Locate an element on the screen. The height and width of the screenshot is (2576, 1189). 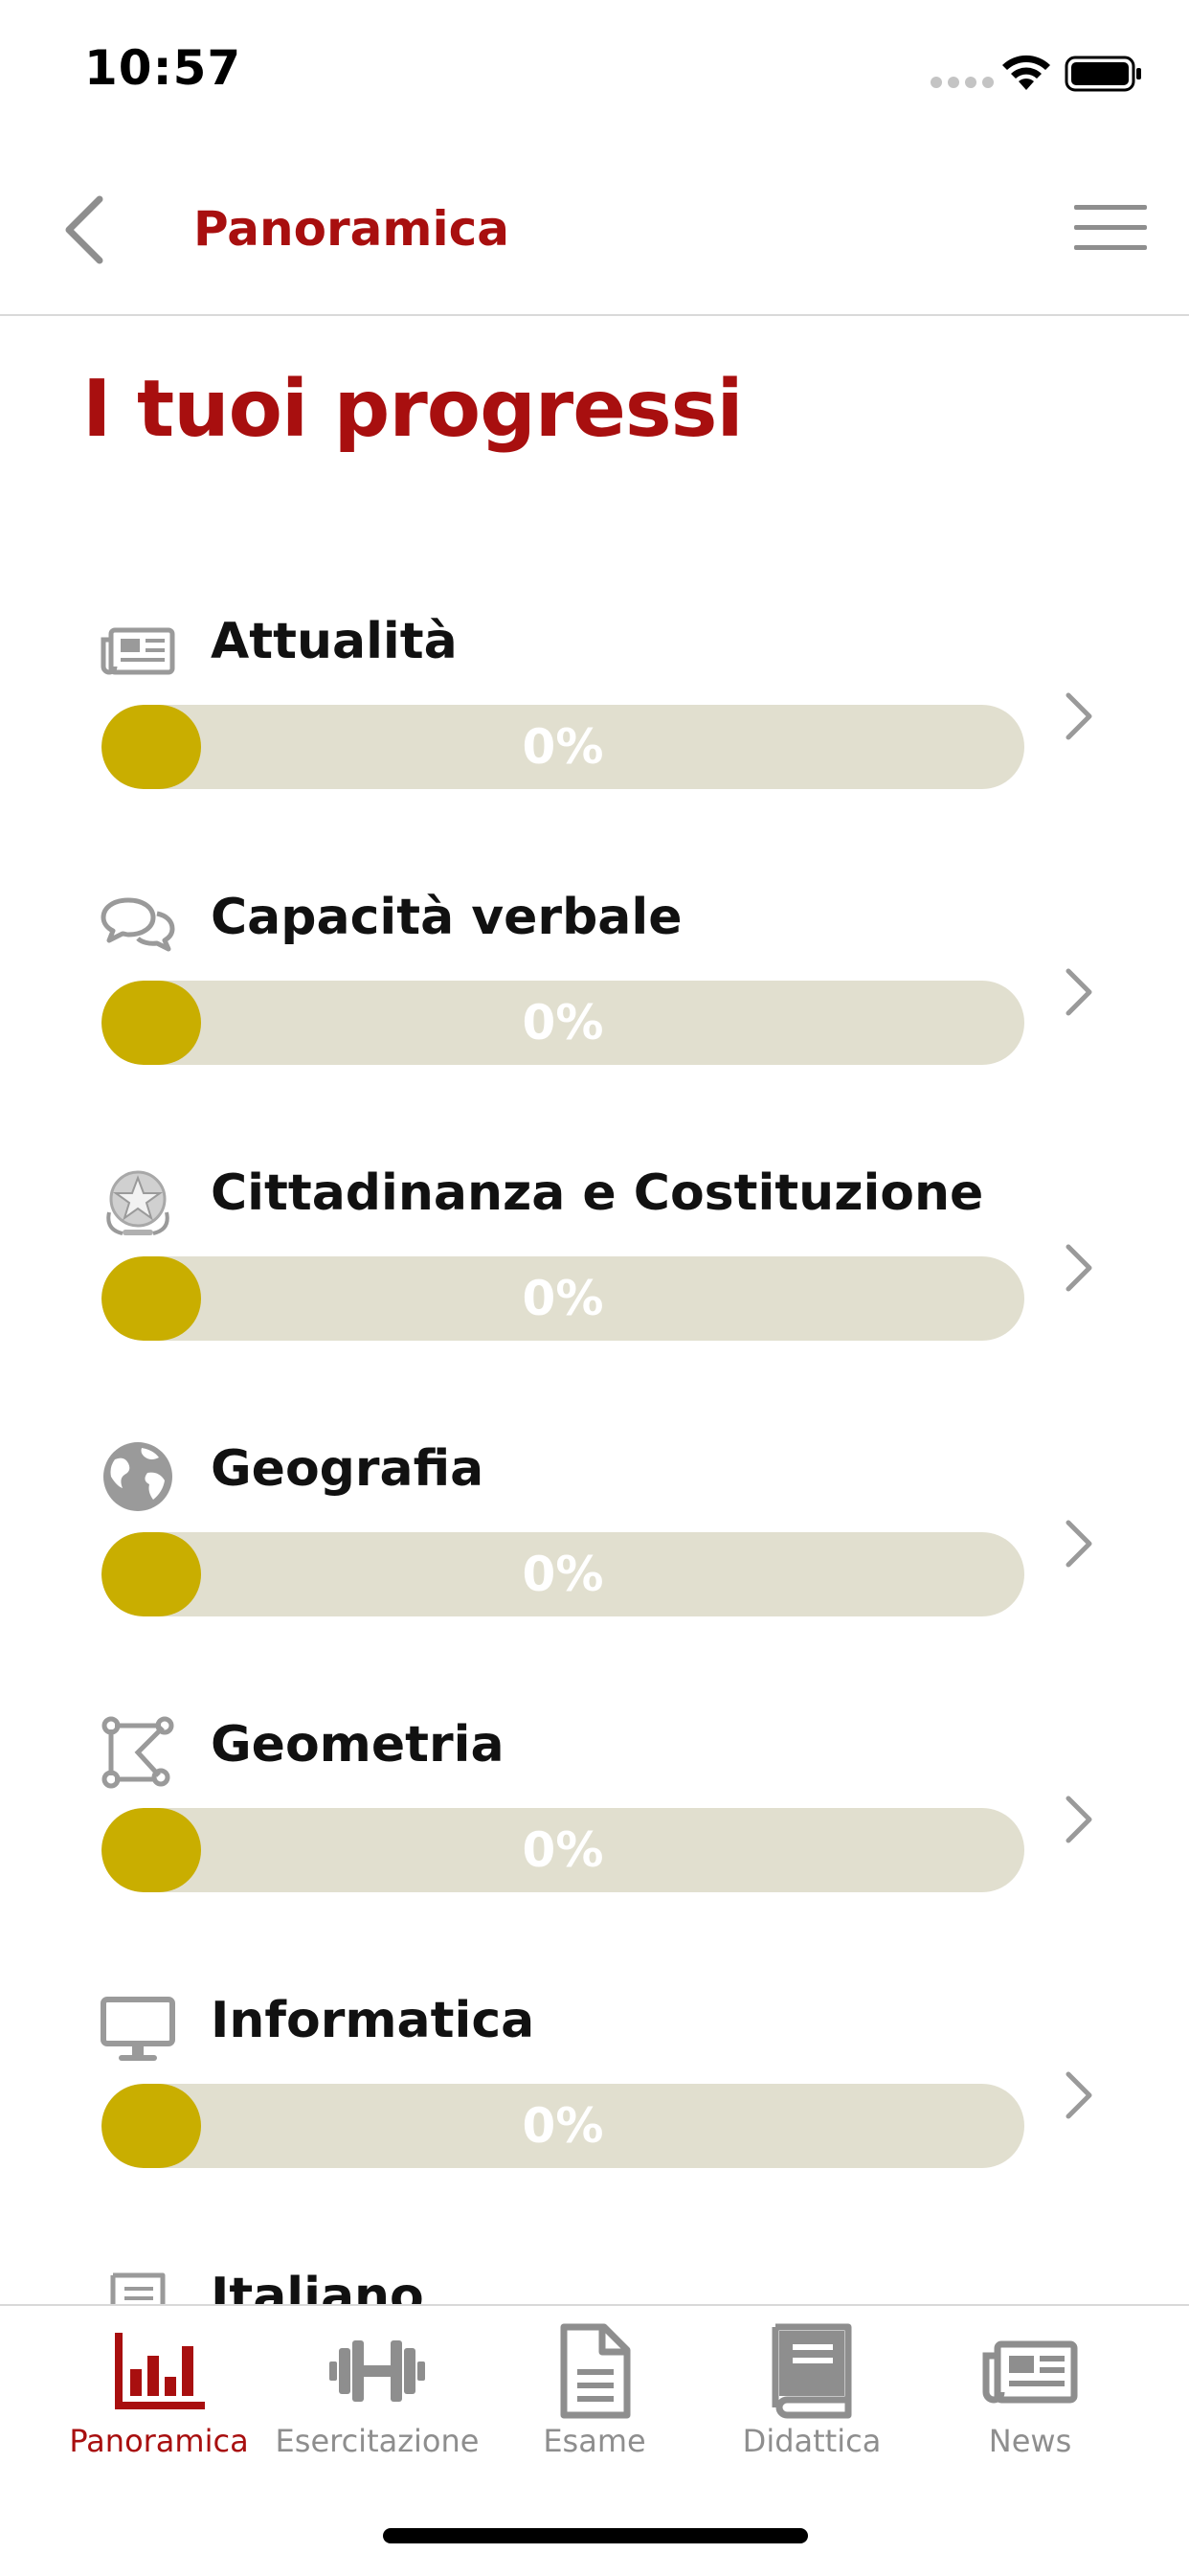
status-time: 10:57 is located at coordinates (163, 68).